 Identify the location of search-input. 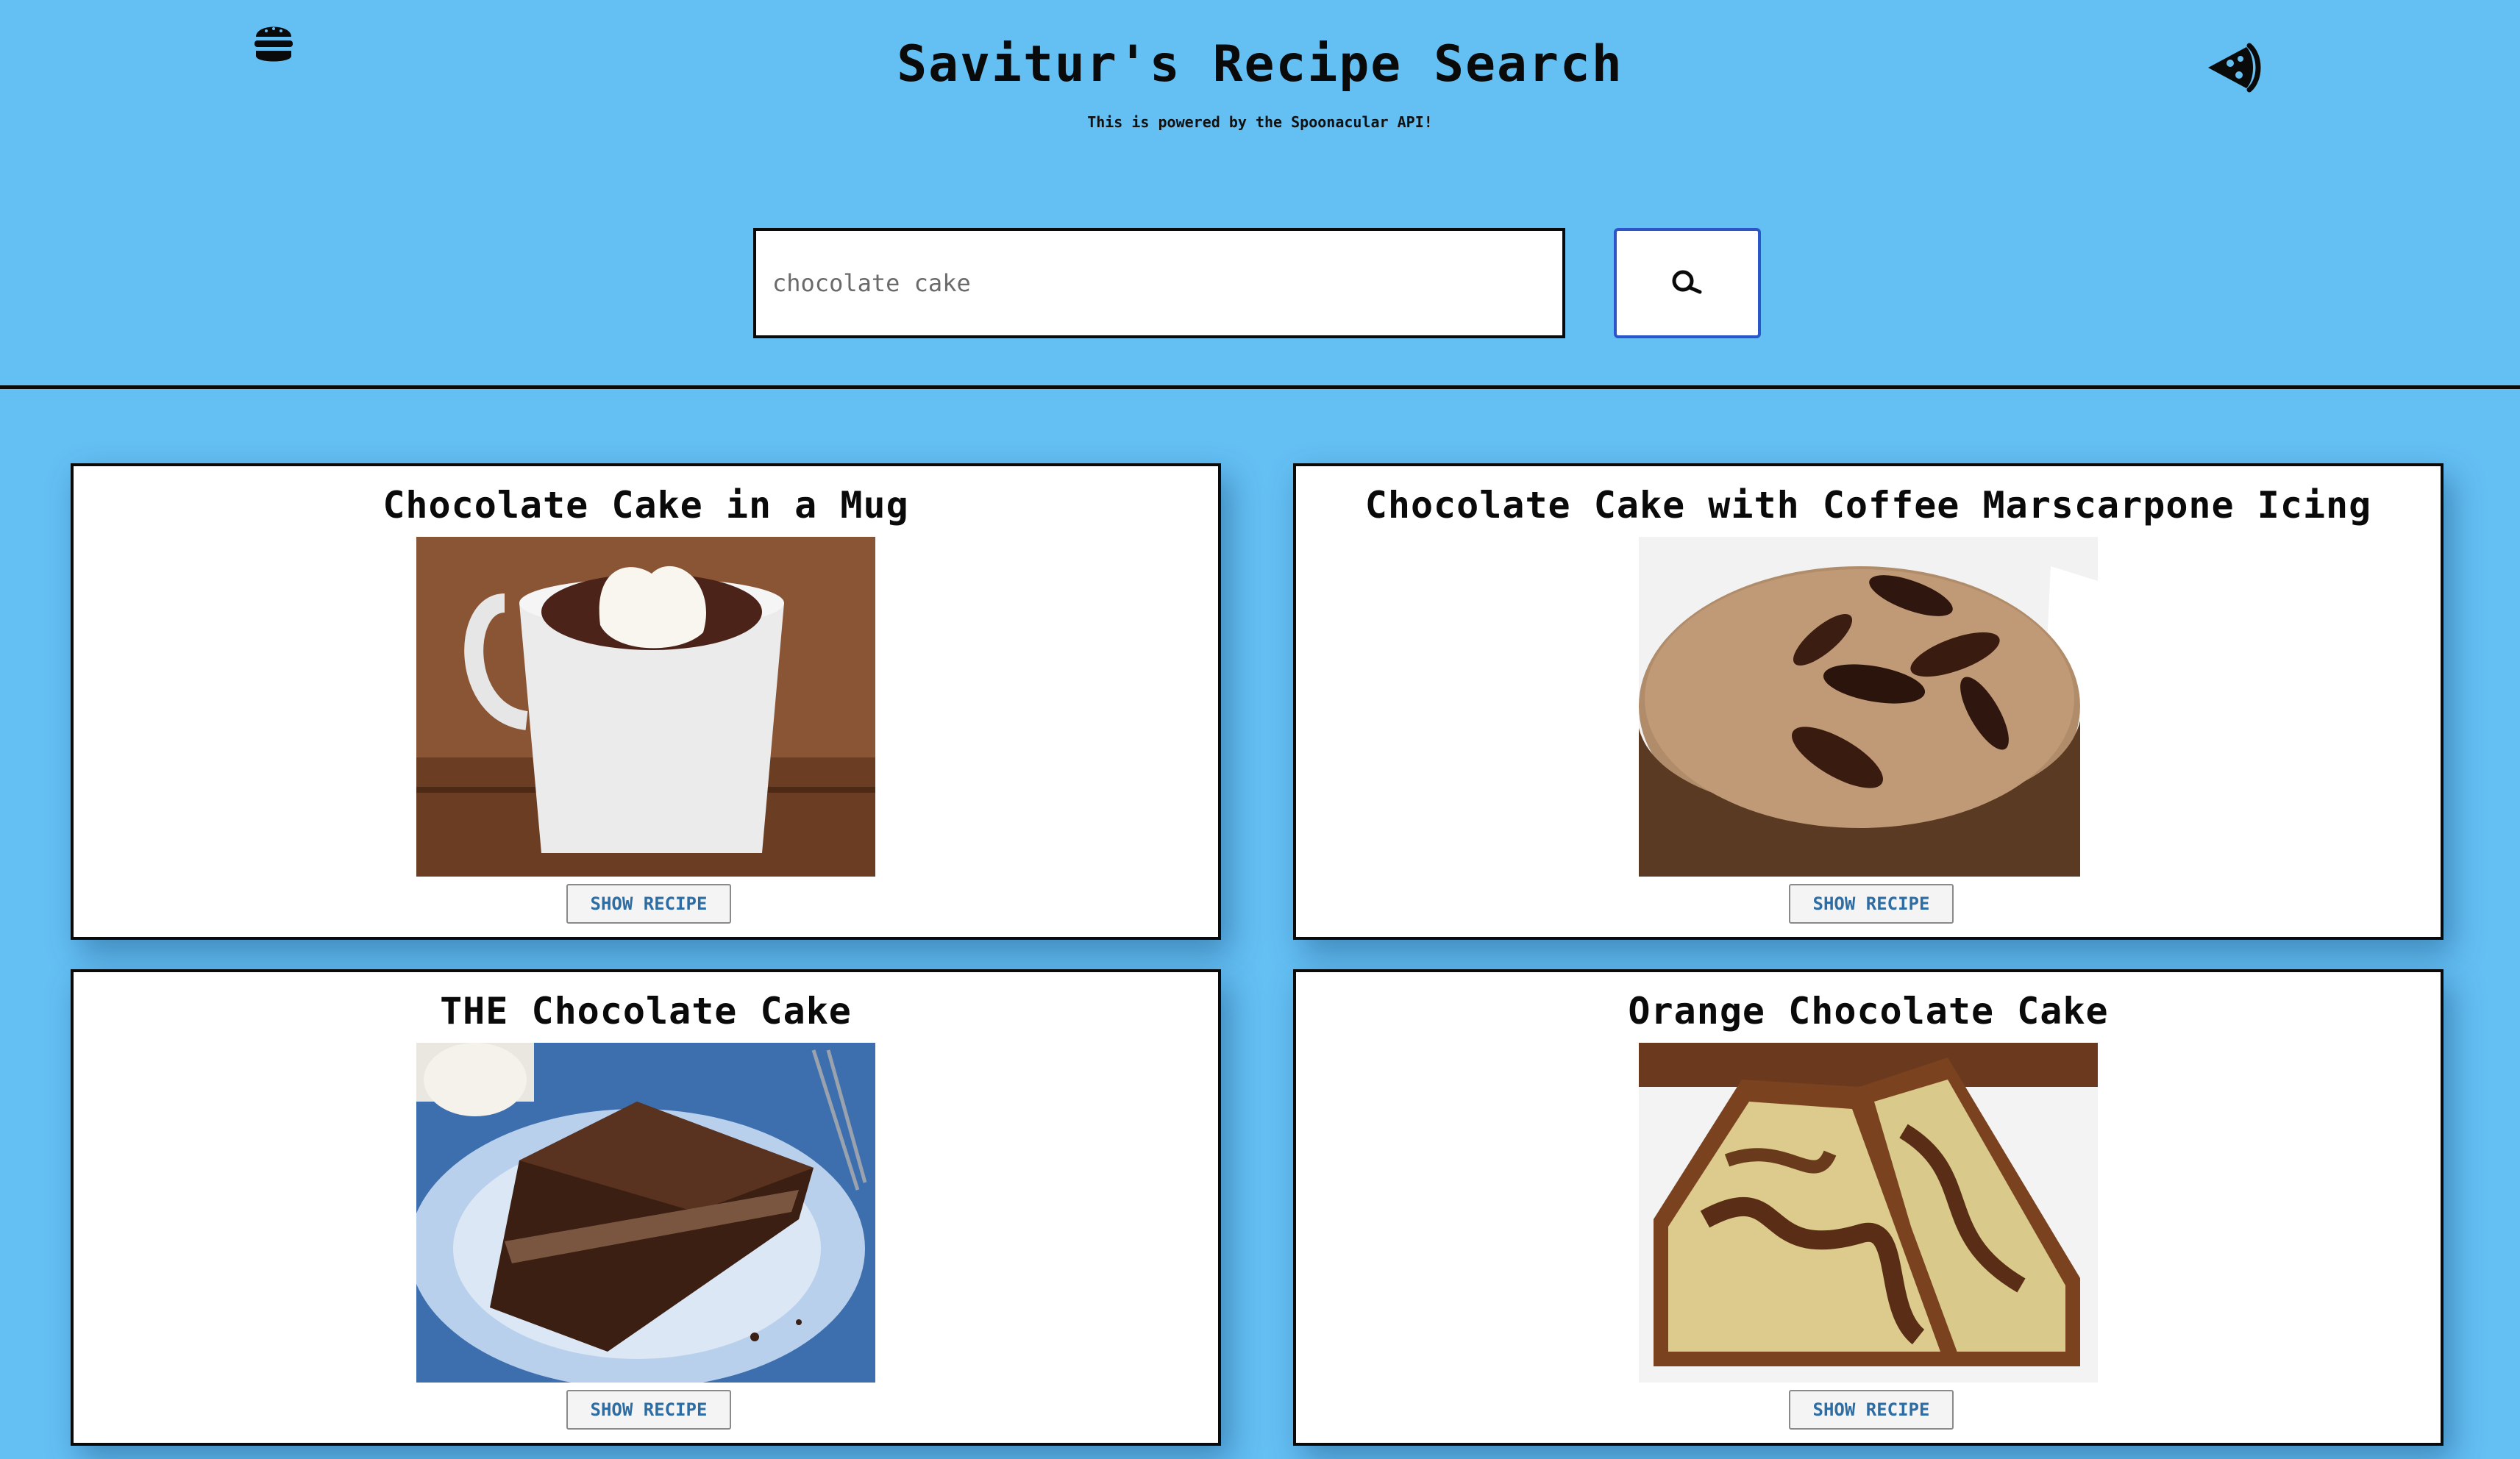
(1159, 283).